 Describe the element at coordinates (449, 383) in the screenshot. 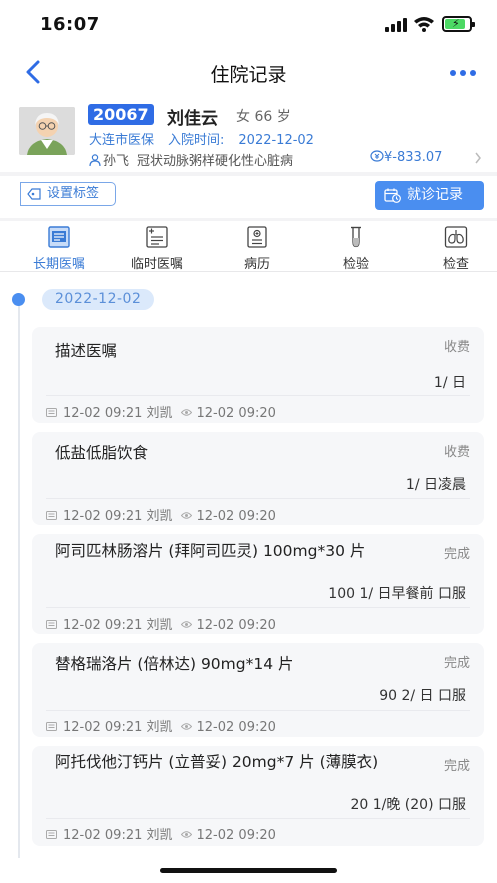

I see `order-dosage: 1/ 日` at that location.